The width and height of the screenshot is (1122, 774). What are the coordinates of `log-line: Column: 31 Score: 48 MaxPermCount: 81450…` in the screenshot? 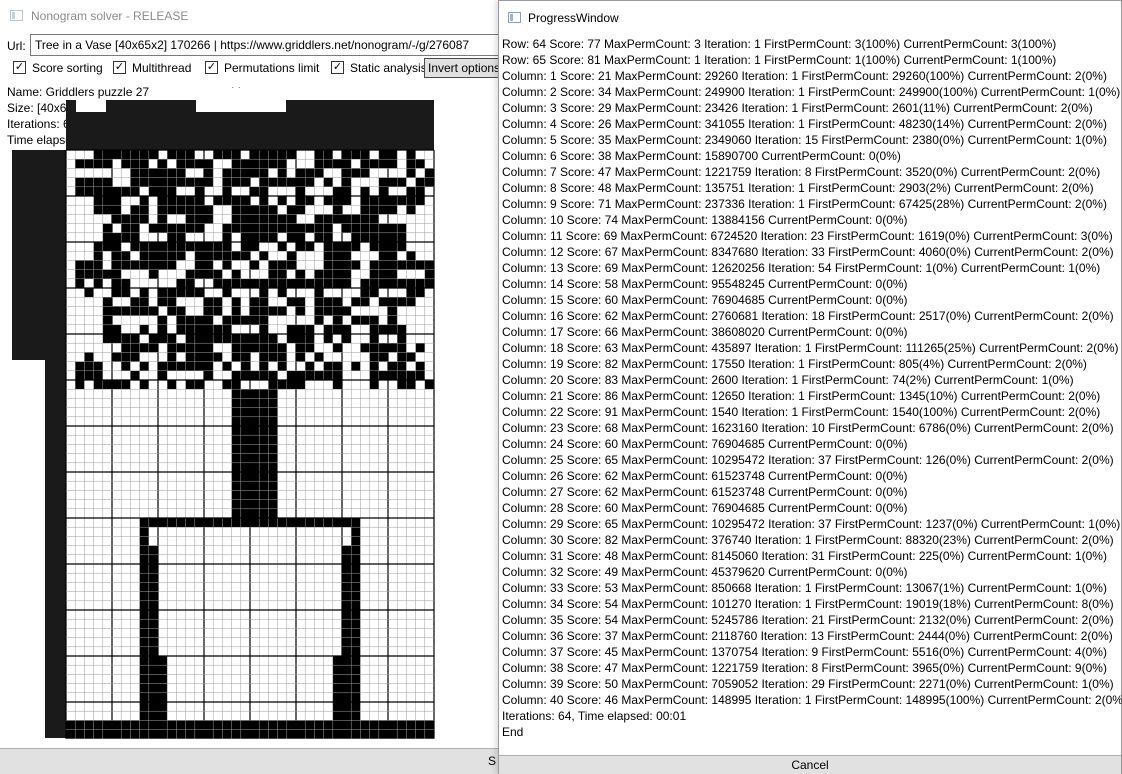 It's located at (804, 556).